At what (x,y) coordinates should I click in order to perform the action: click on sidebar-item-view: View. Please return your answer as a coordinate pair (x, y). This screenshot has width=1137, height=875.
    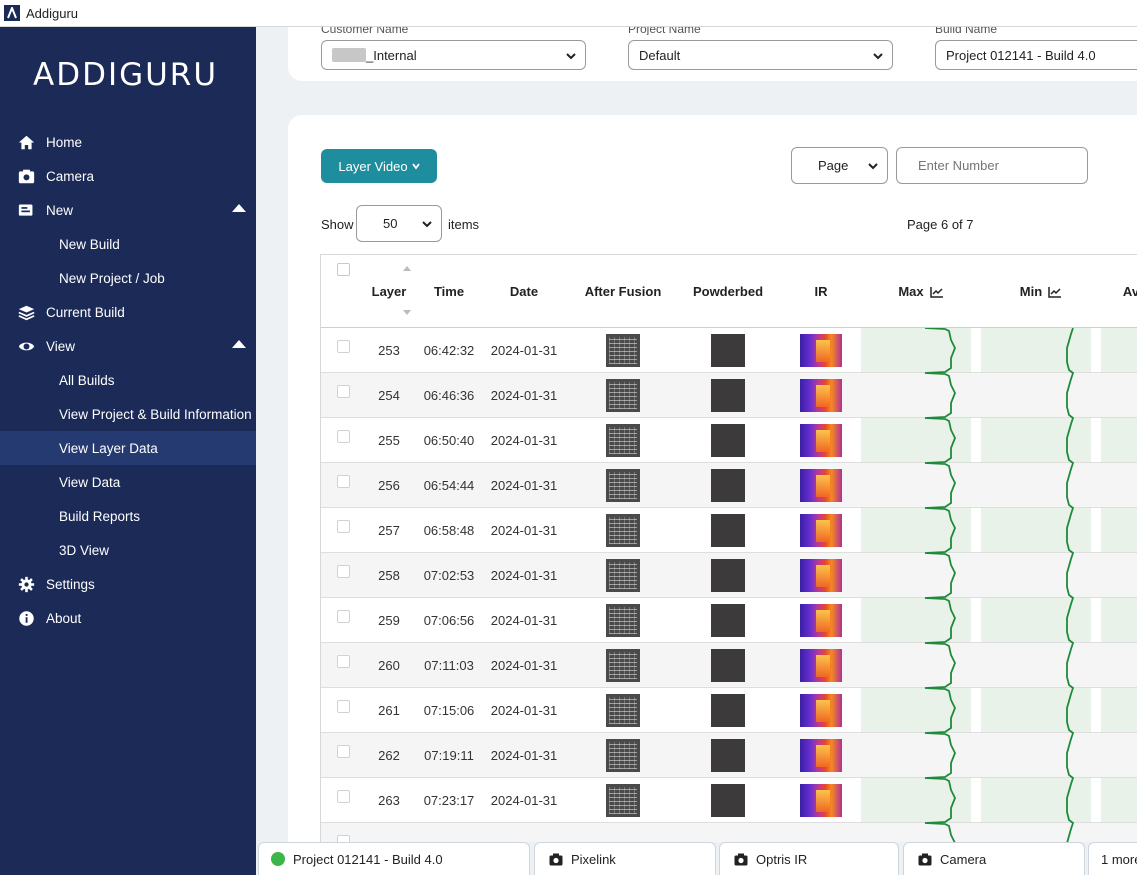
    Looking at the image, I should click on (128, 346).